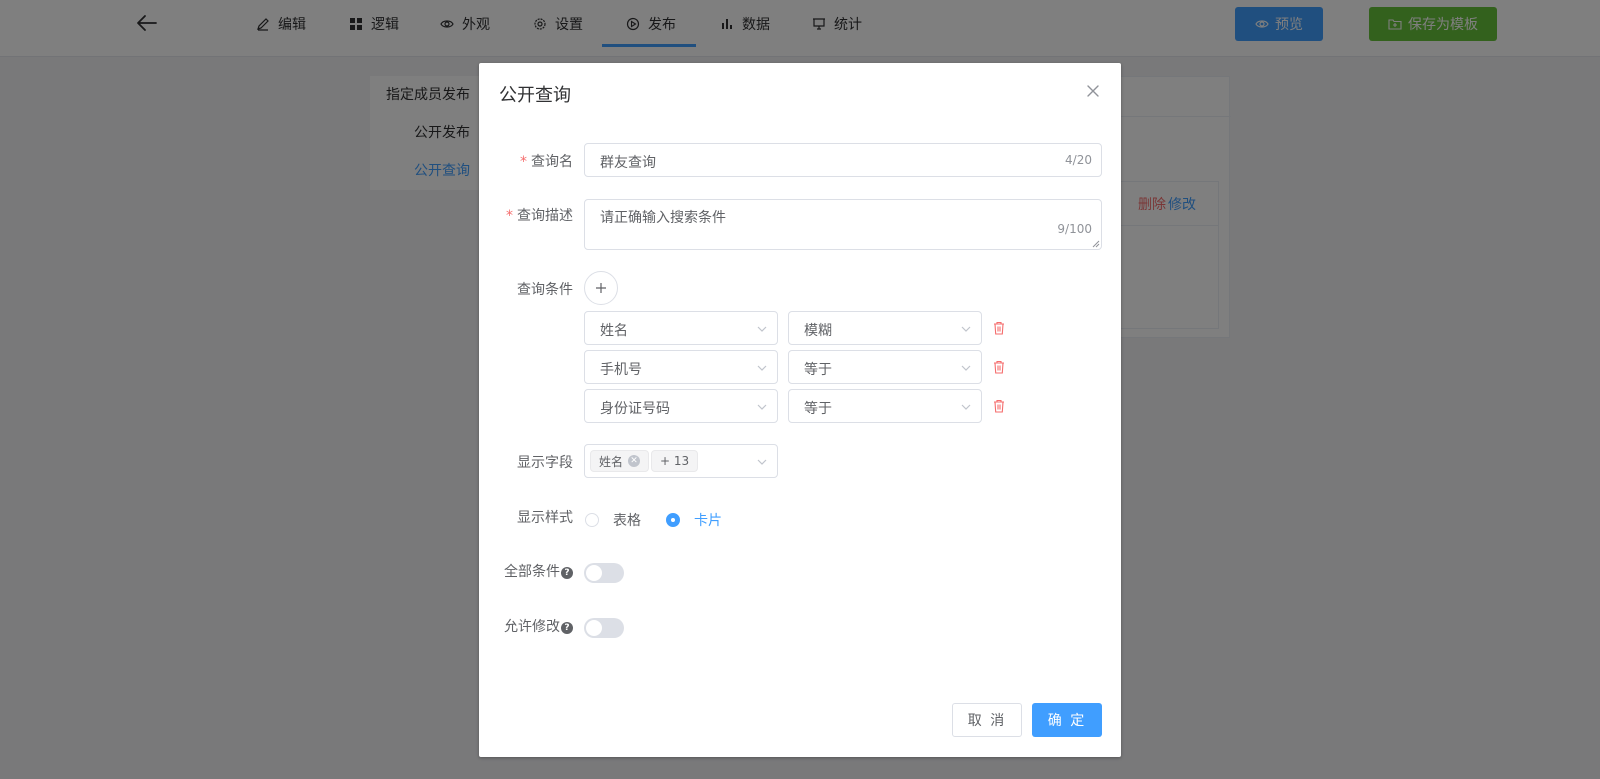  I want to click on more-count: + 13, so click(675, 461).